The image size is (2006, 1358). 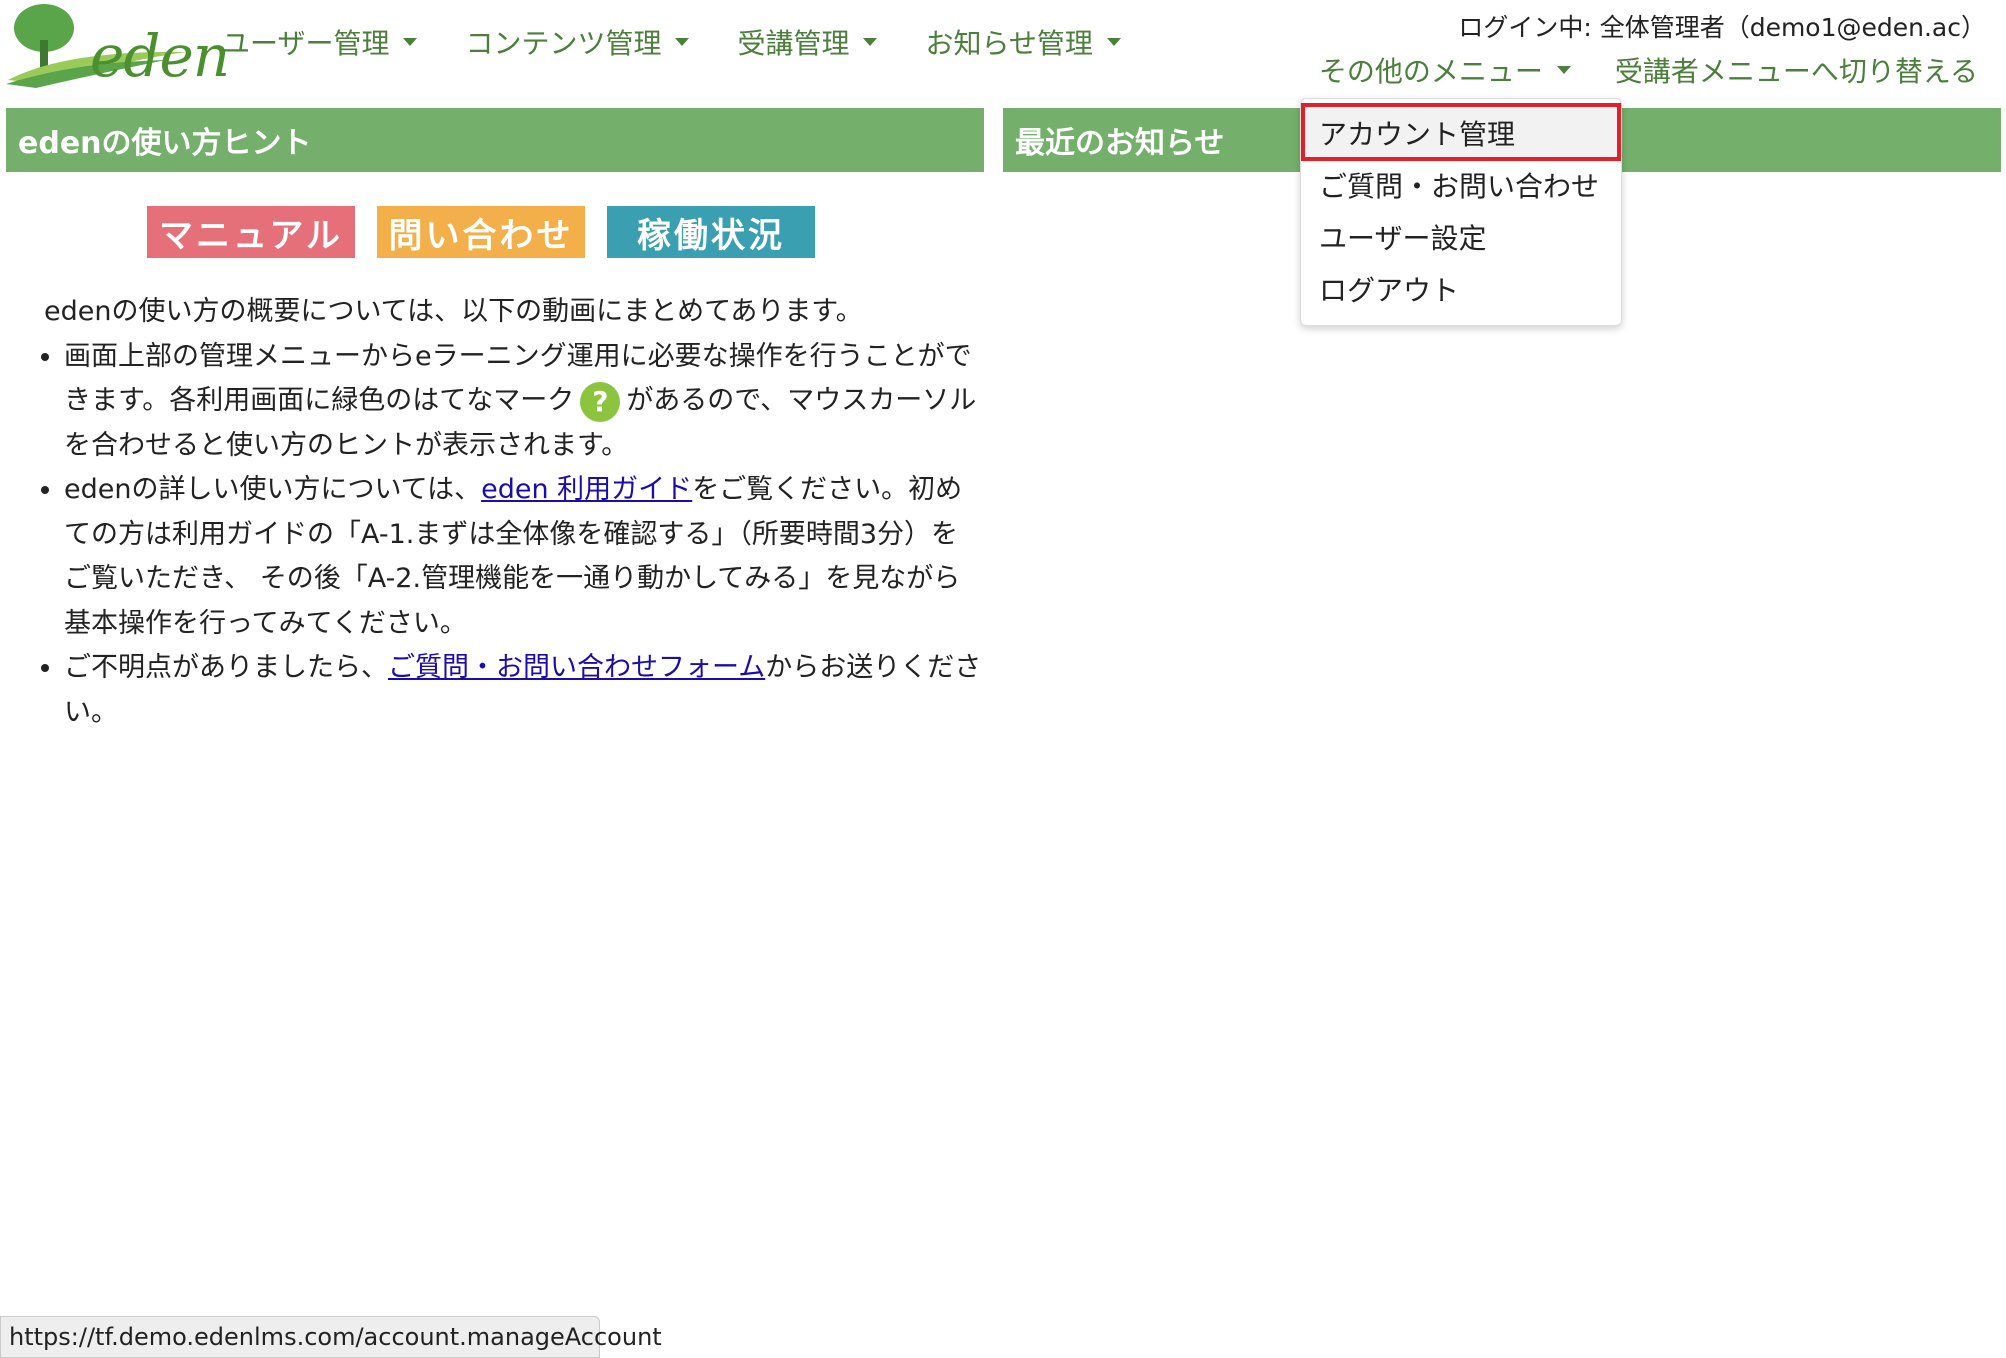 I want to click on main-nav: ユーザー管理 コンテンツ管理 受講管理 お知らせ管理, so click(x=671, y=42).